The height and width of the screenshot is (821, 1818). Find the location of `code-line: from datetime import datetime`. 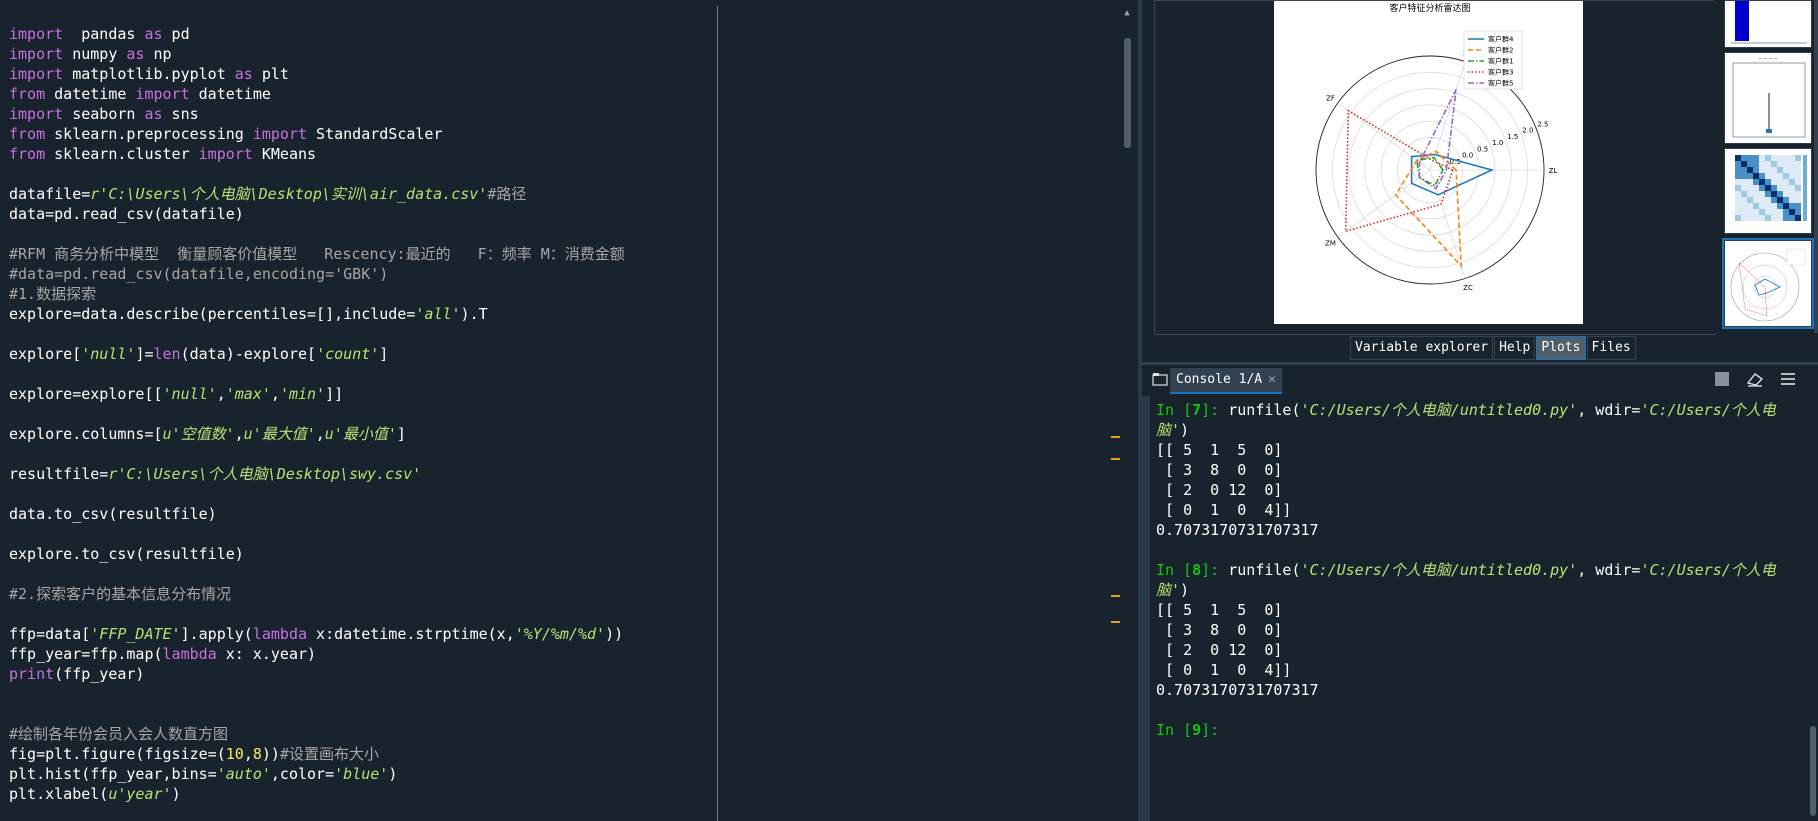

code-line: from datetime import datetime is located at coordinates (559, 94).